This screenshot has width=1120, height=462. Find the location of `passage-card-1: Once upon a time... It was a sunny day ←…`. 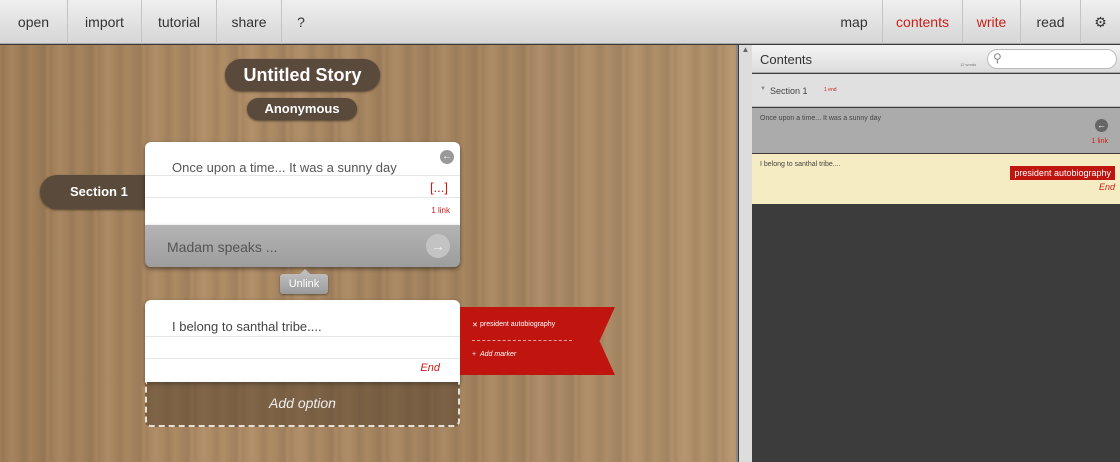

passage-card-1: Once upon a time... It was a sunny day ←… is located at coordinates (302, 183).